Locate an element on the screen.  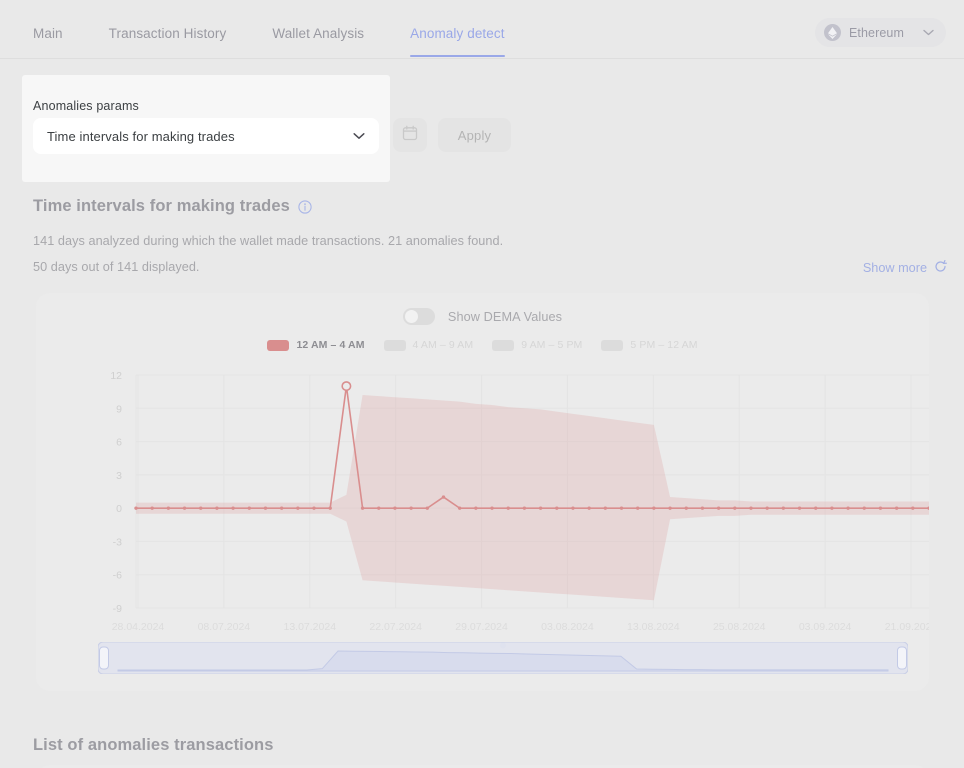
chain-selector: Ethereum is located at coordinates (880, 32).